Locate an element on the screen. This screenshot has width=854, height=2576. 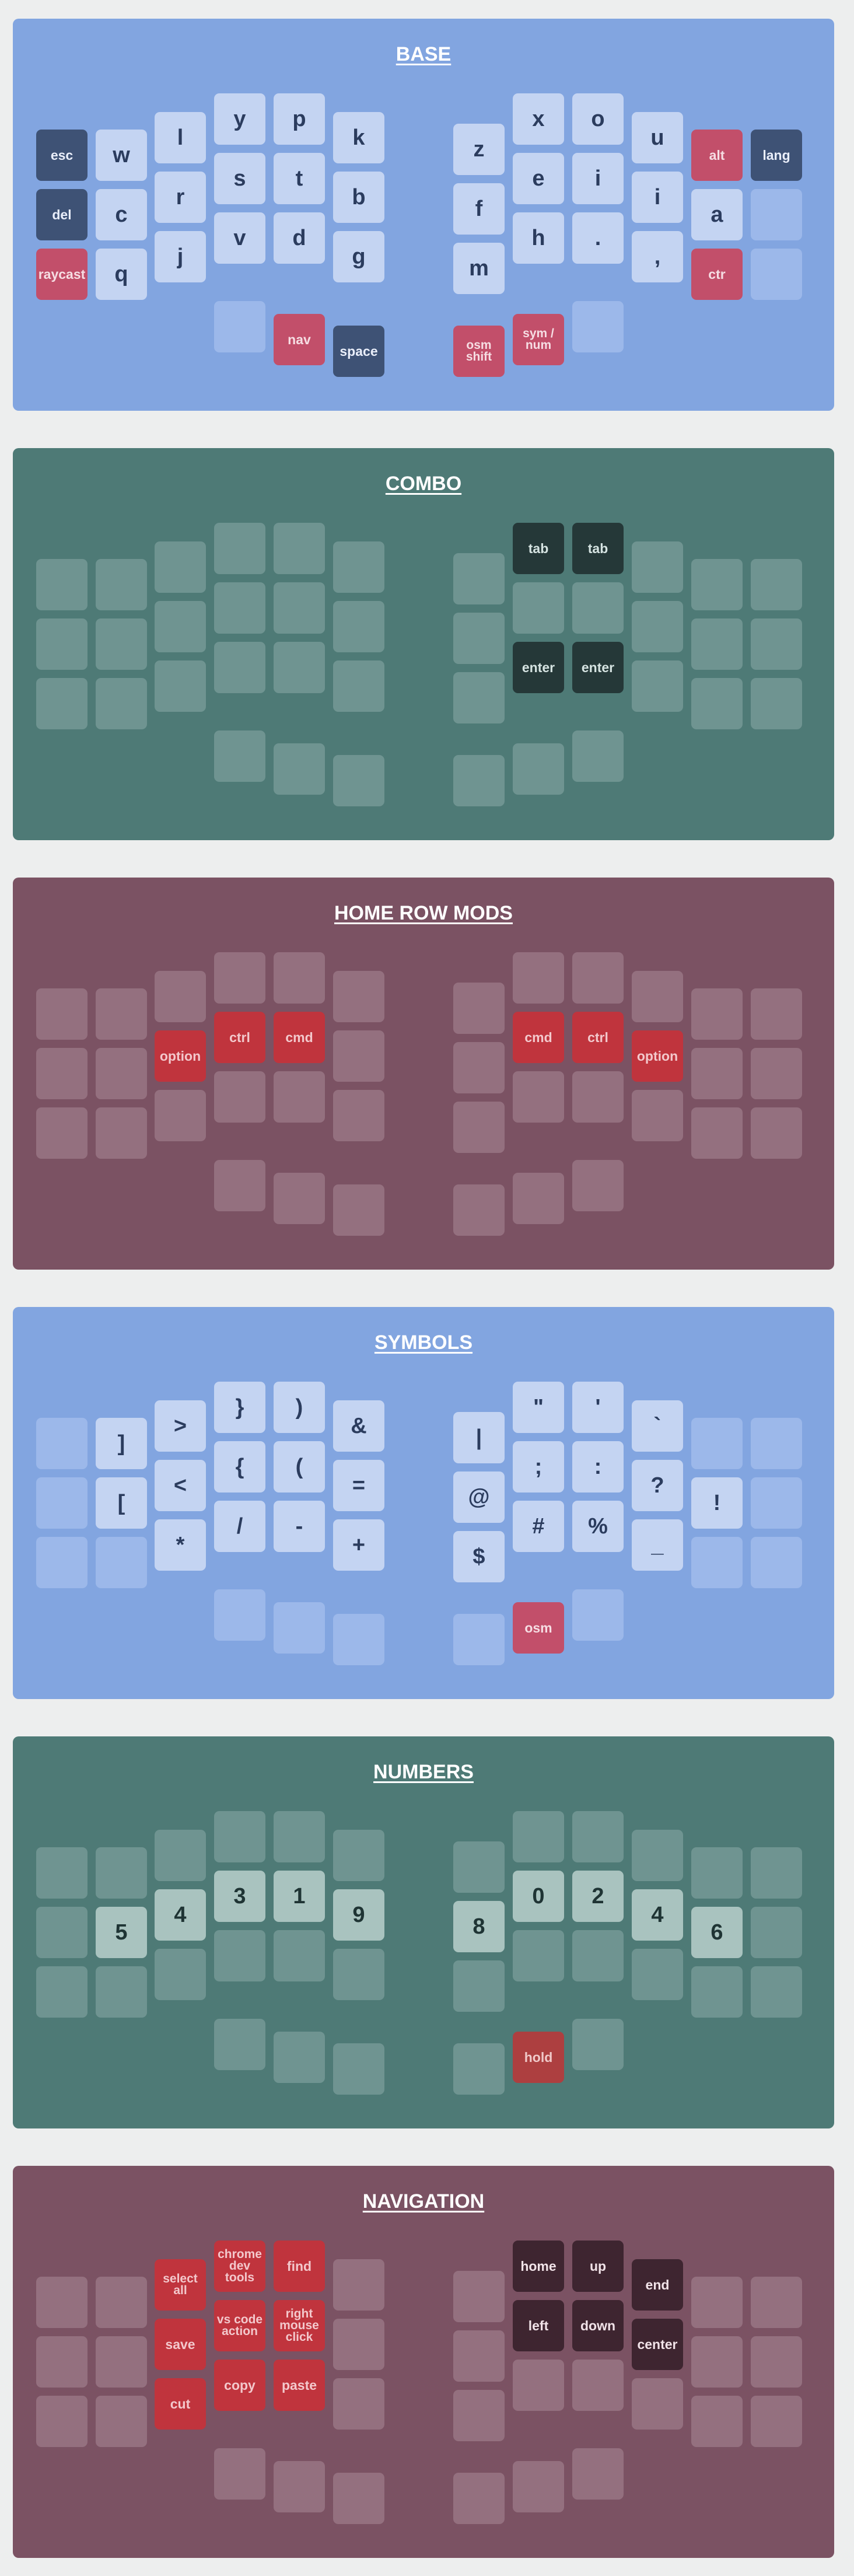
key-save: save is located at coordinates (180, 2344).